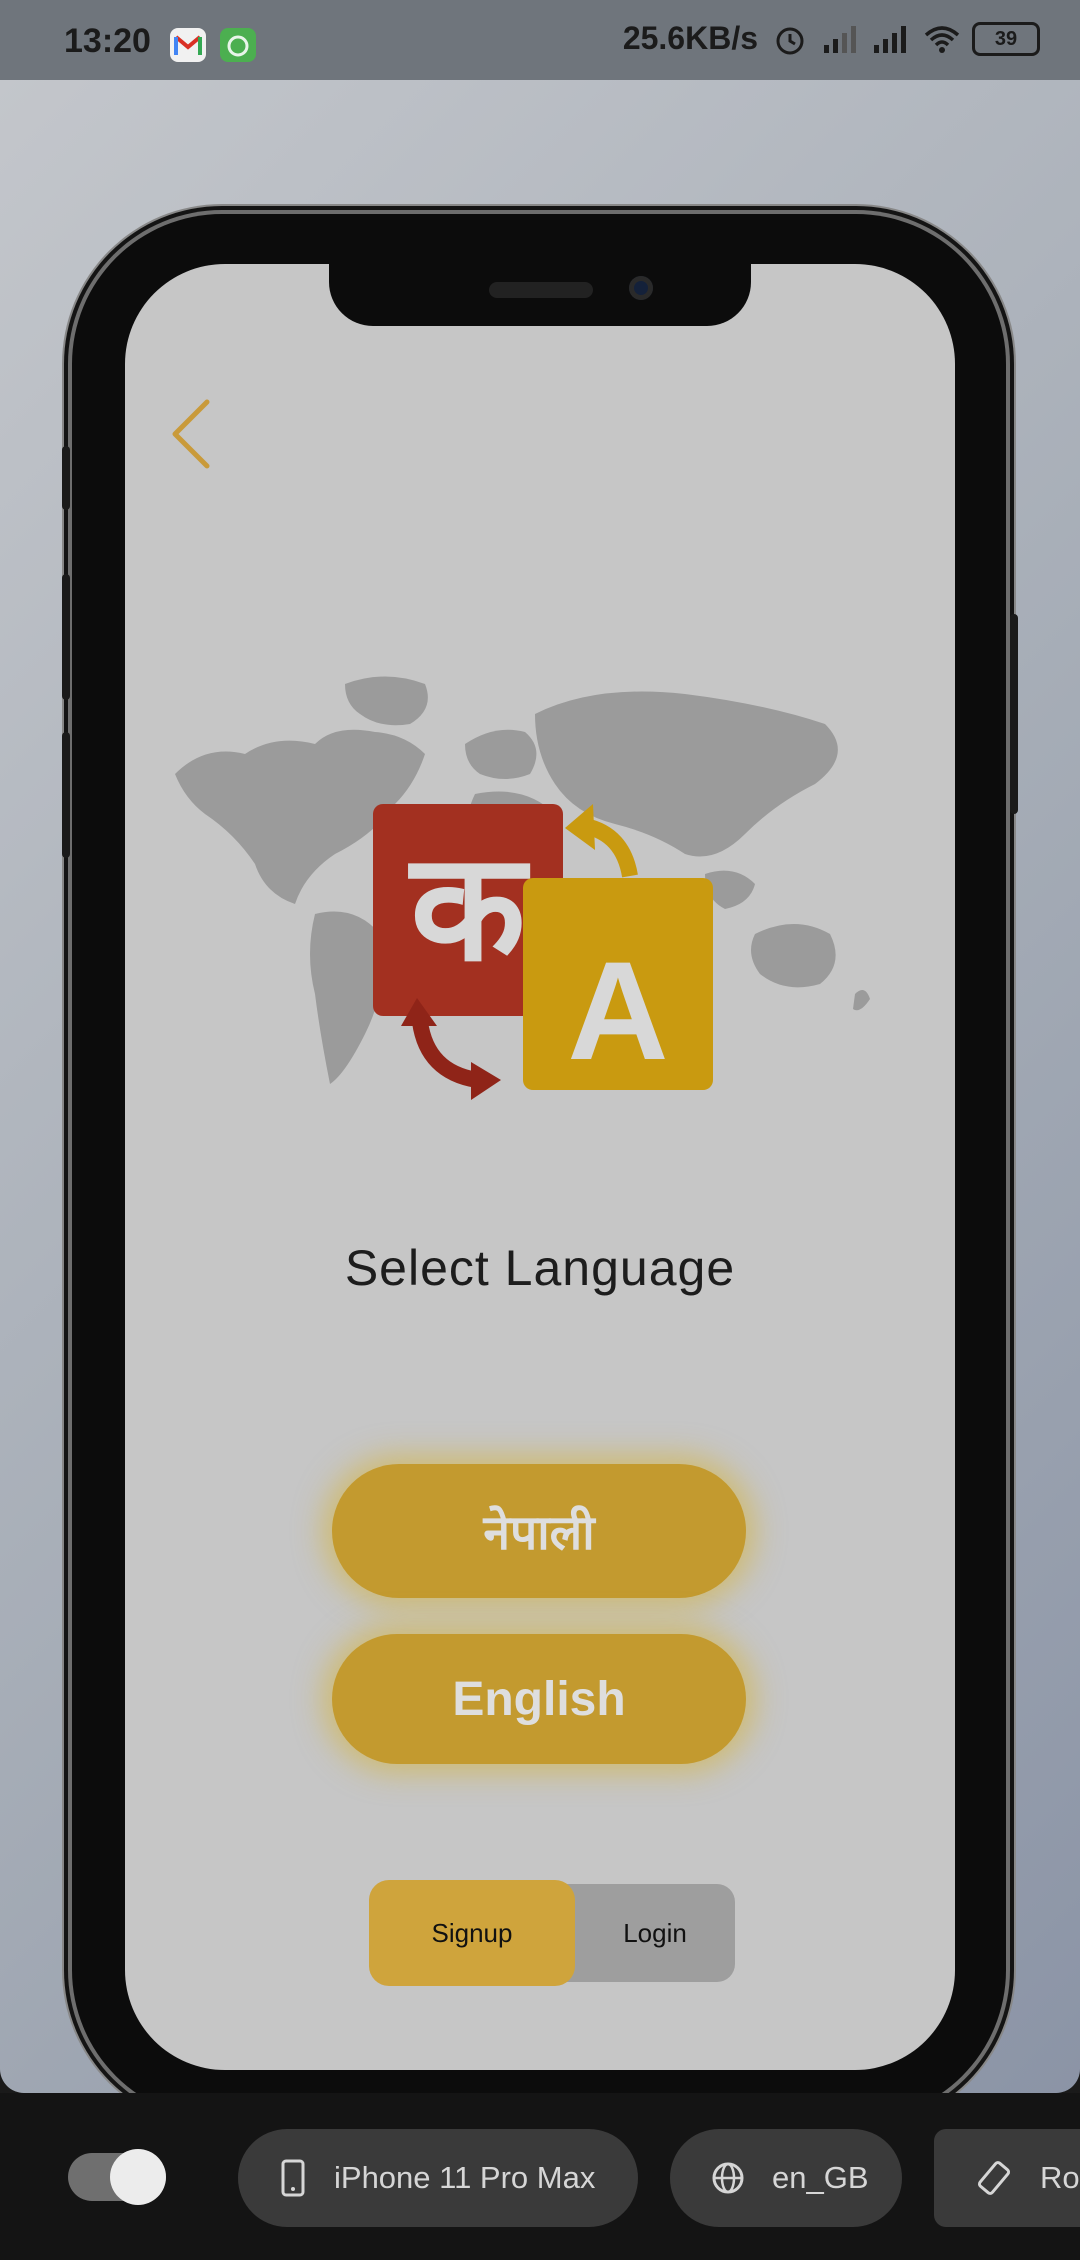 This screenshot has height=2260, width=1080. What do you see at coordinates (472, 1933) in the screenshot?
I see `signup-tab: Signup` at bounding box center [472, 1933].